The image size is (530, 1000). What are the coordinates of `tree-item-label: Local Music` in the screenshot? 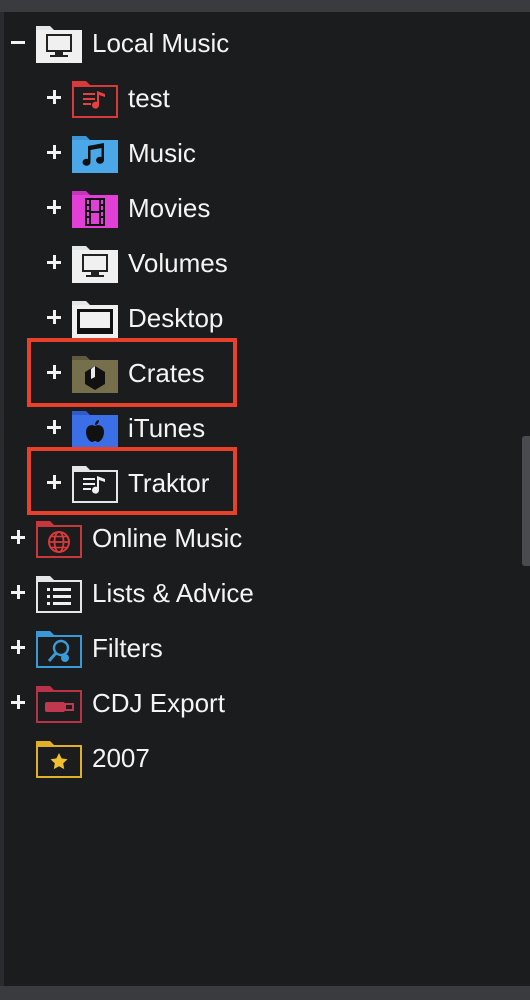 It's located at (161, 43).